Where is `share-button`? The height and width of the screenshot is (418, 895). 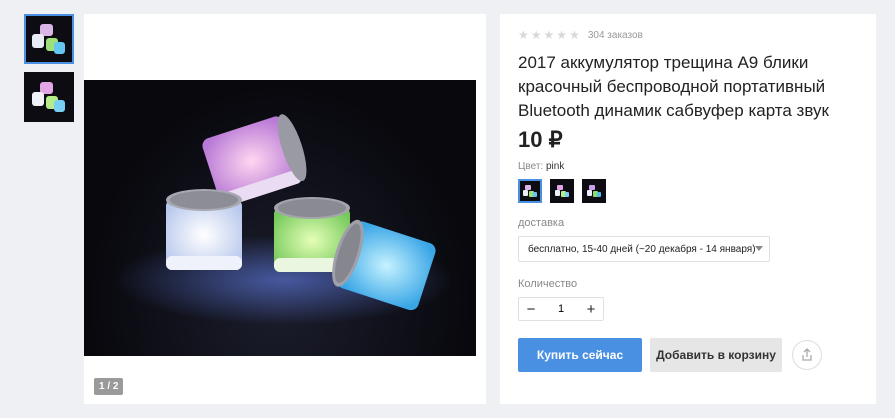 share-button is located at coordinates (807, 355).